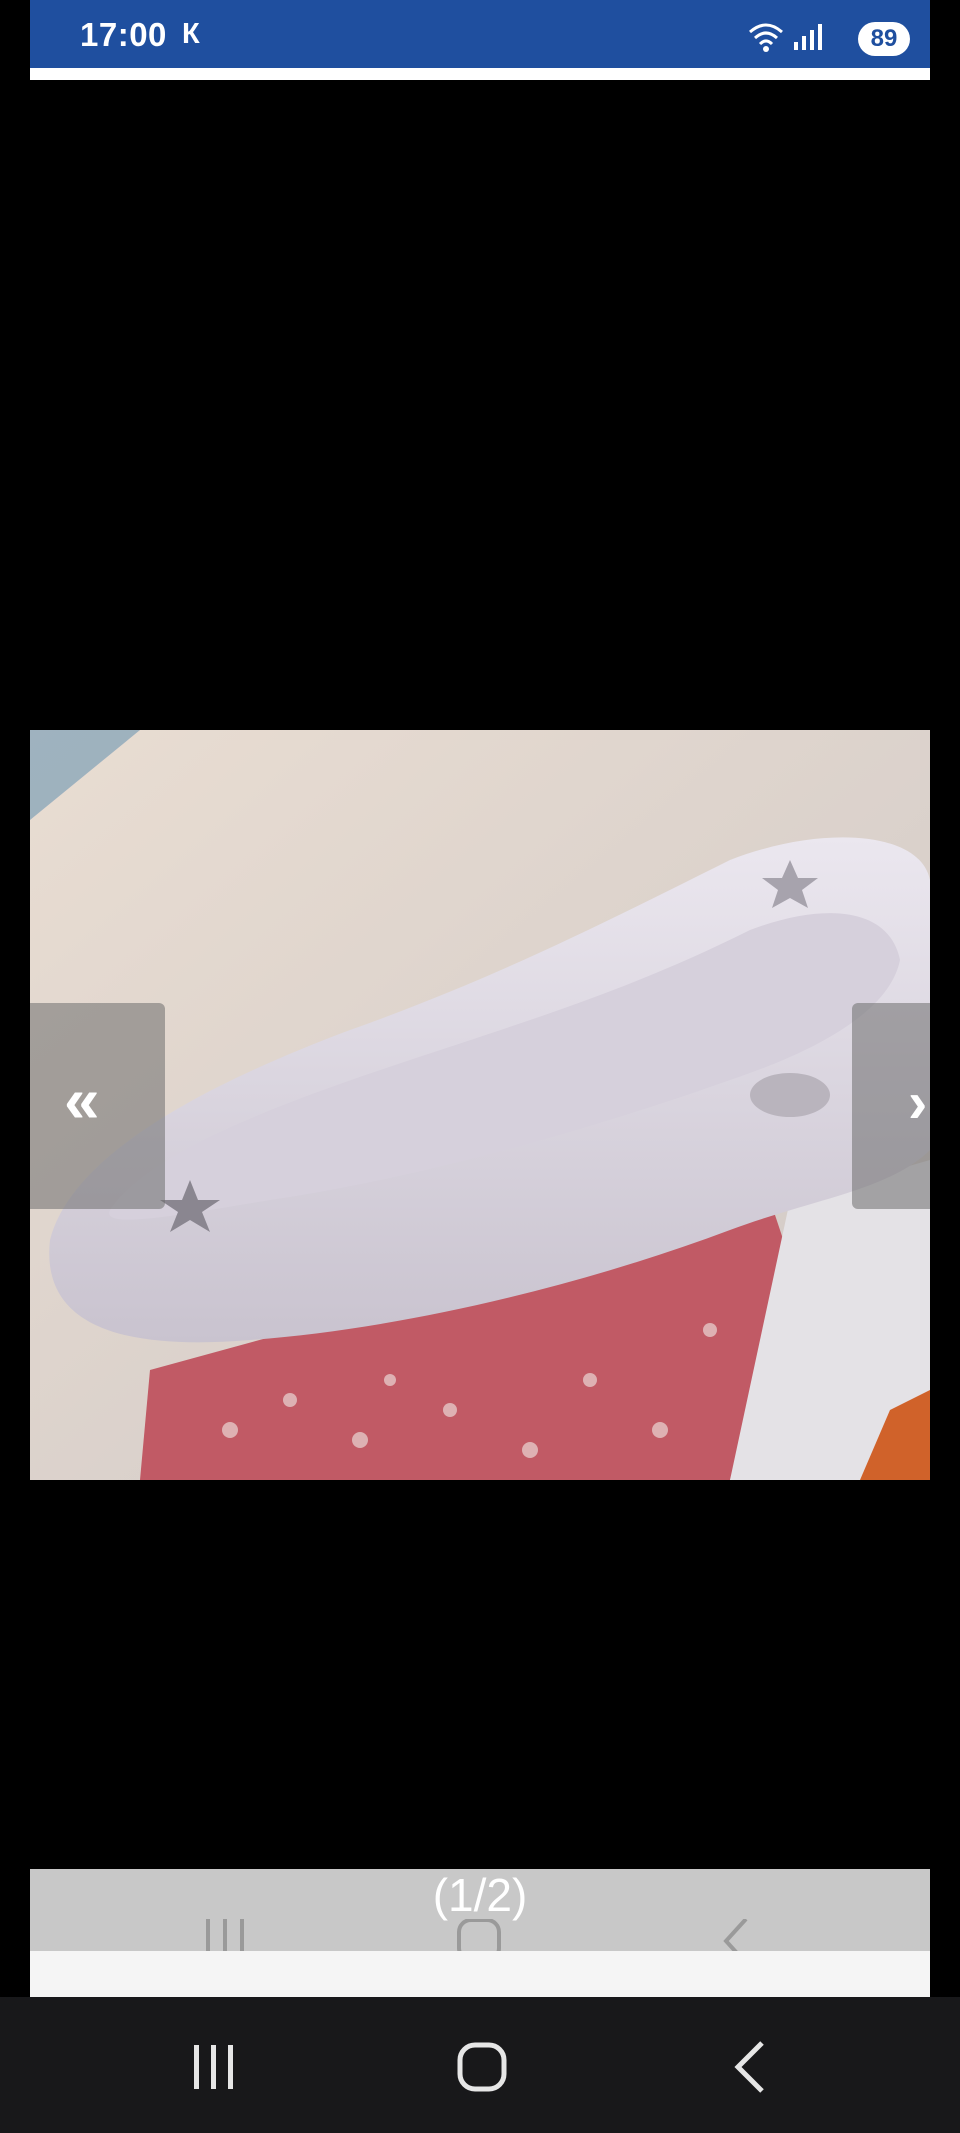 The height and width of the screenshot is (2133, 960). I want to click on wifi-icon, so click(766, 37).